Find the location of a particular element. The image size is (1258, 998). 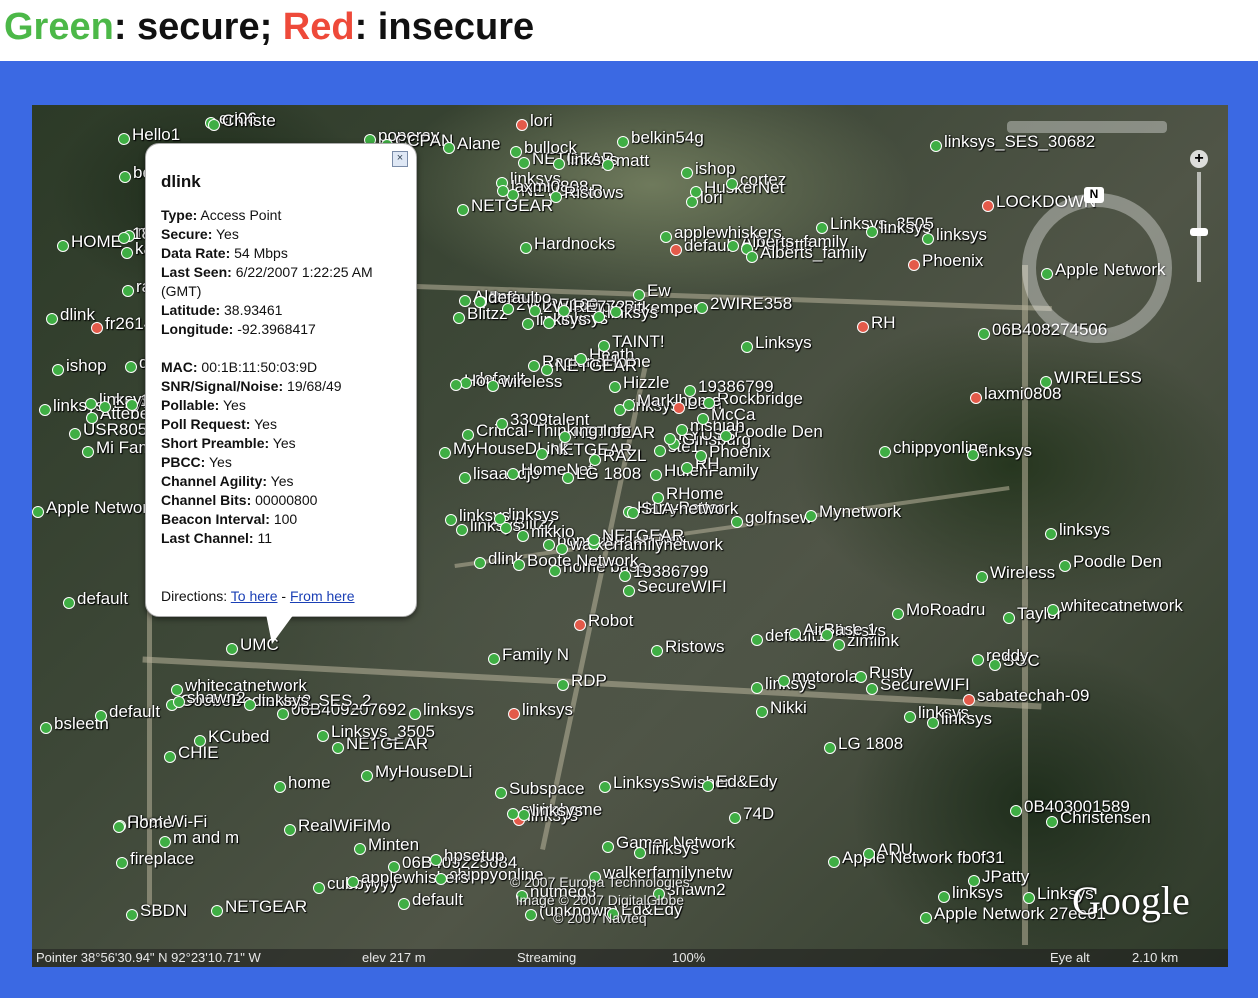

zoom-knob is located at coordinates (1199, 232).